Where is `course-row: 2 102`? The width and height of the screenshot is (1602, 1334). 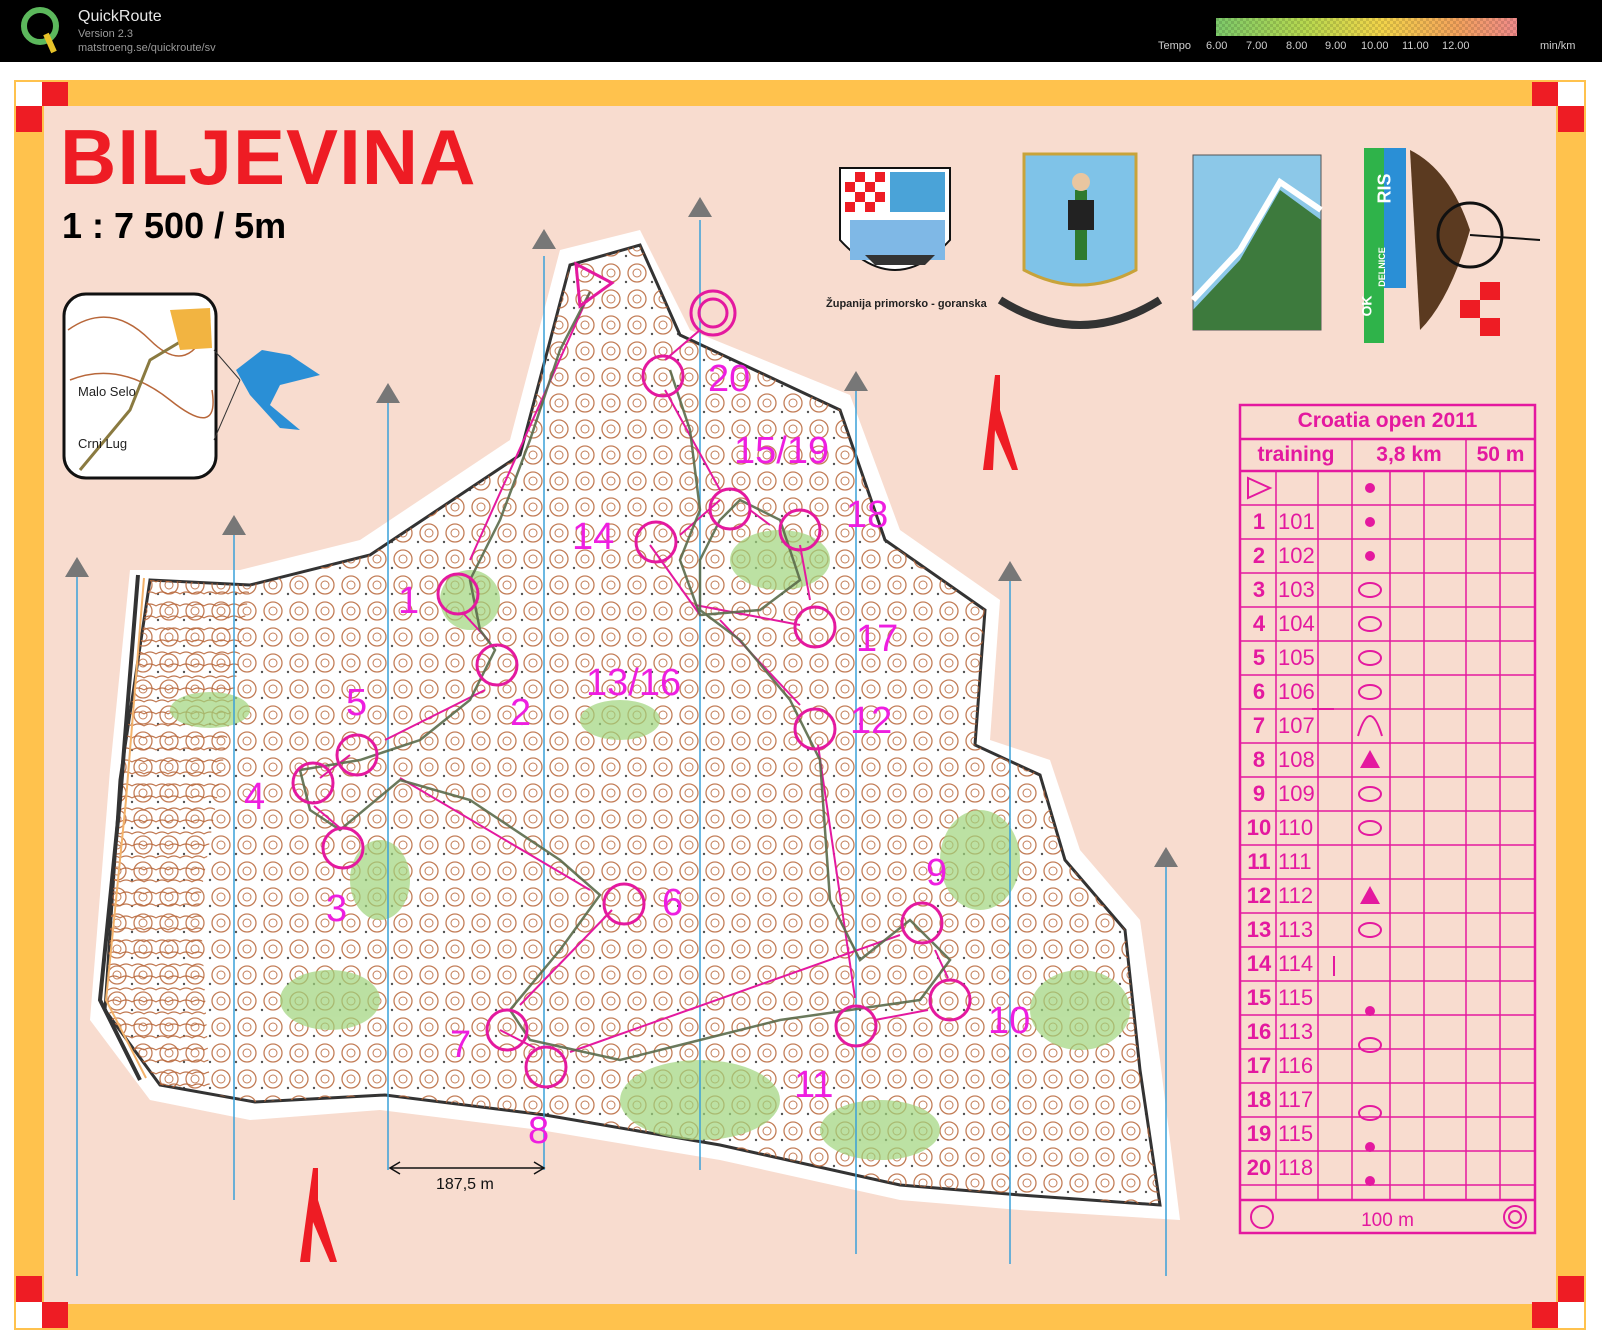 course-row: 2 102 is located at coordinates (1387, 556).